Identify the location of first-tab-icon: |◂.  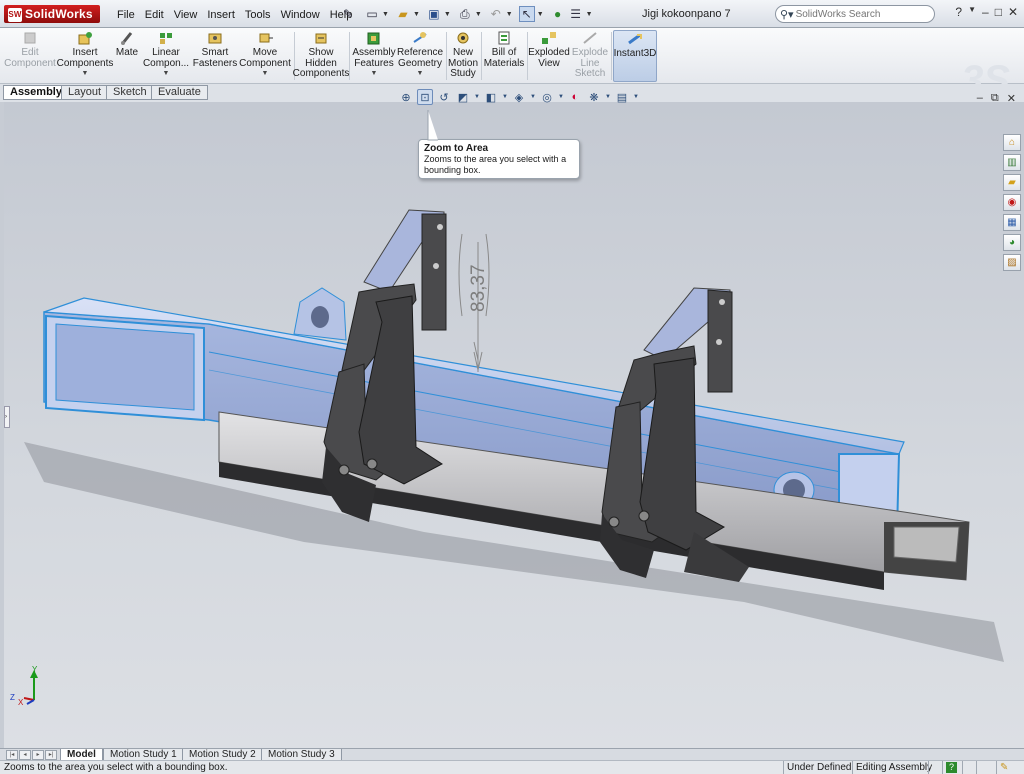
(12, 755).